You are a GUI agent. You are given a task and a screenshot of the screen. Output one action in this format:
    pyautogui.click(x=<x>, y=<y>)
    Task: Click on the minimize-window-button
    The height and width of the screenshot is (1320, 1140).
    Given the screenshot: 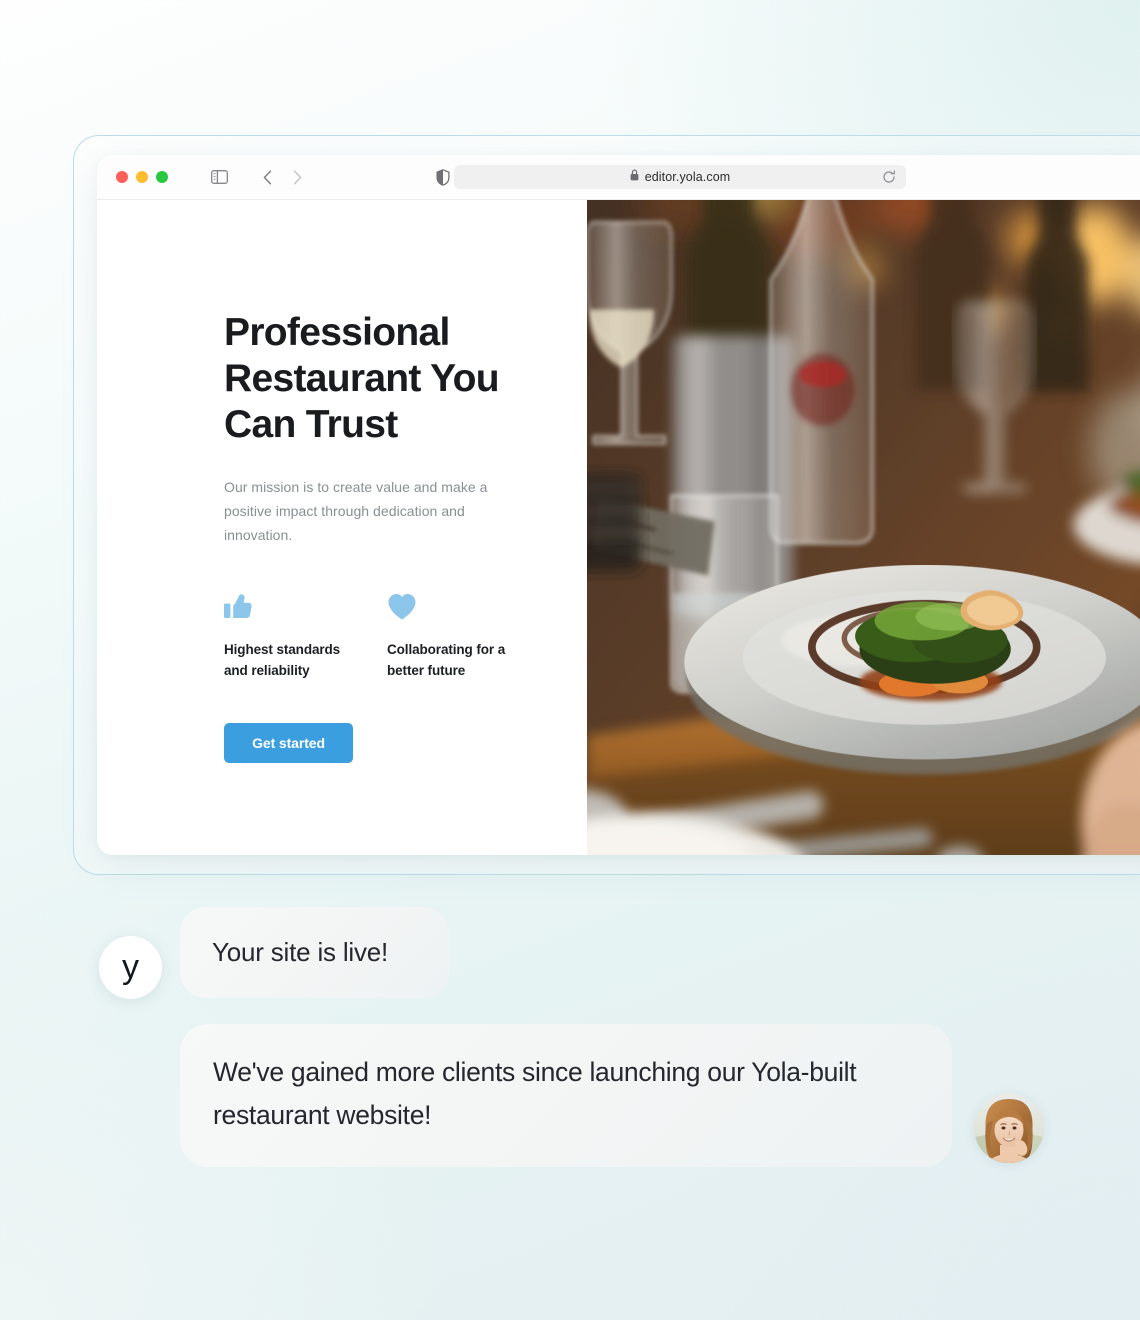 What is the action you would take?
    pyautogui.click(x=142, y=177)
    